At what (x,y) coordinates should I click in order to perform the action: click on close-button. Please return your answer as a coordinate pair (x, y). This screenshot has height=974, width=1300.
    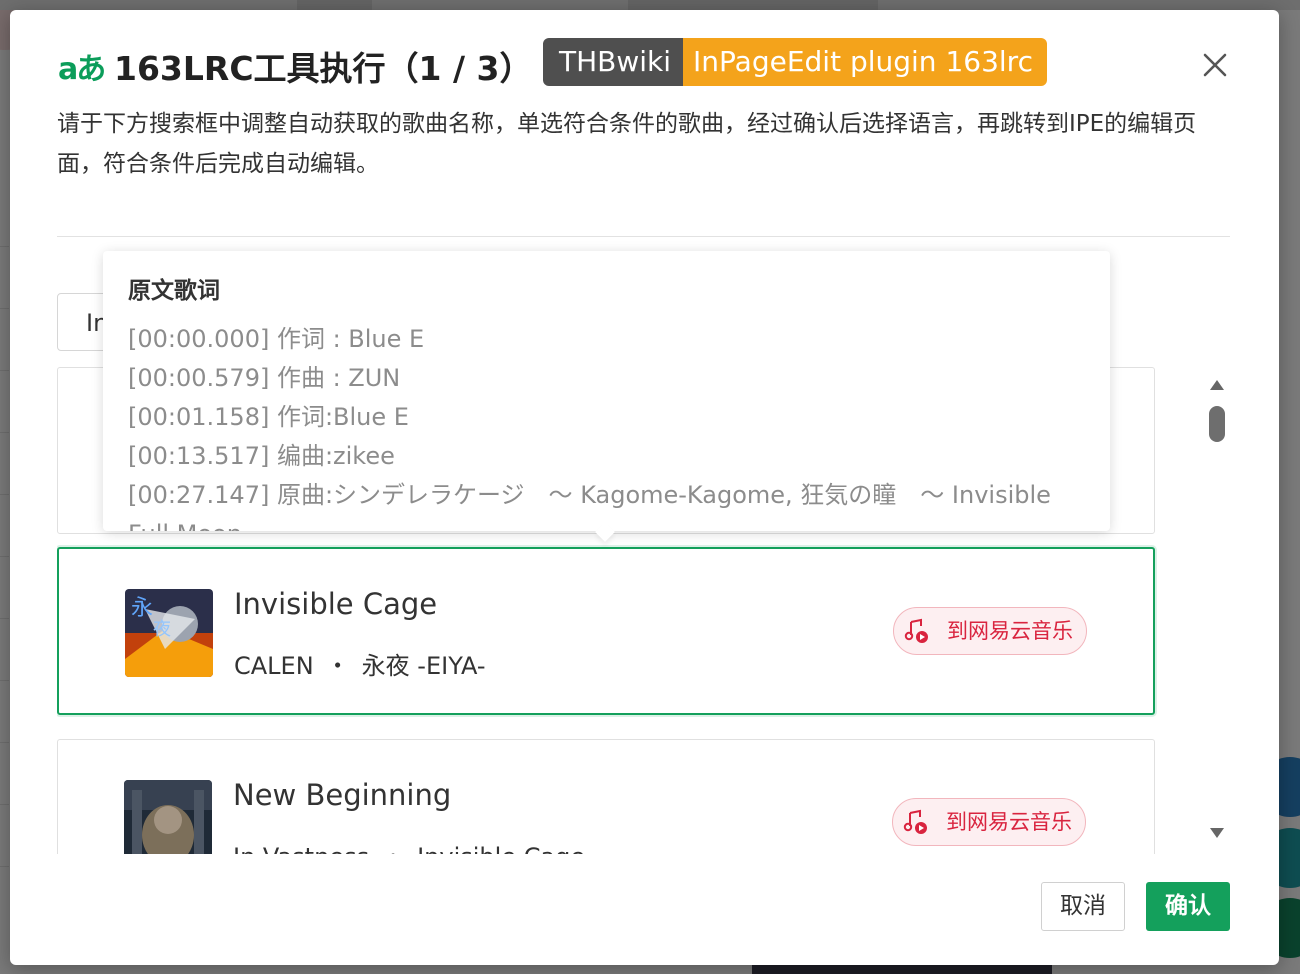
    Looking at the image, I should click on (1215, 65).